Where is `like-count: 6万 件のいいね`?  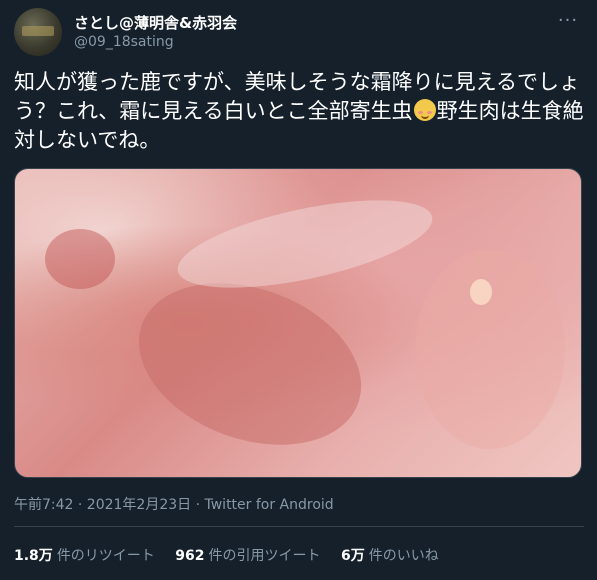 like-count: 6万 件のいいね is located at coordinates (390, 555).